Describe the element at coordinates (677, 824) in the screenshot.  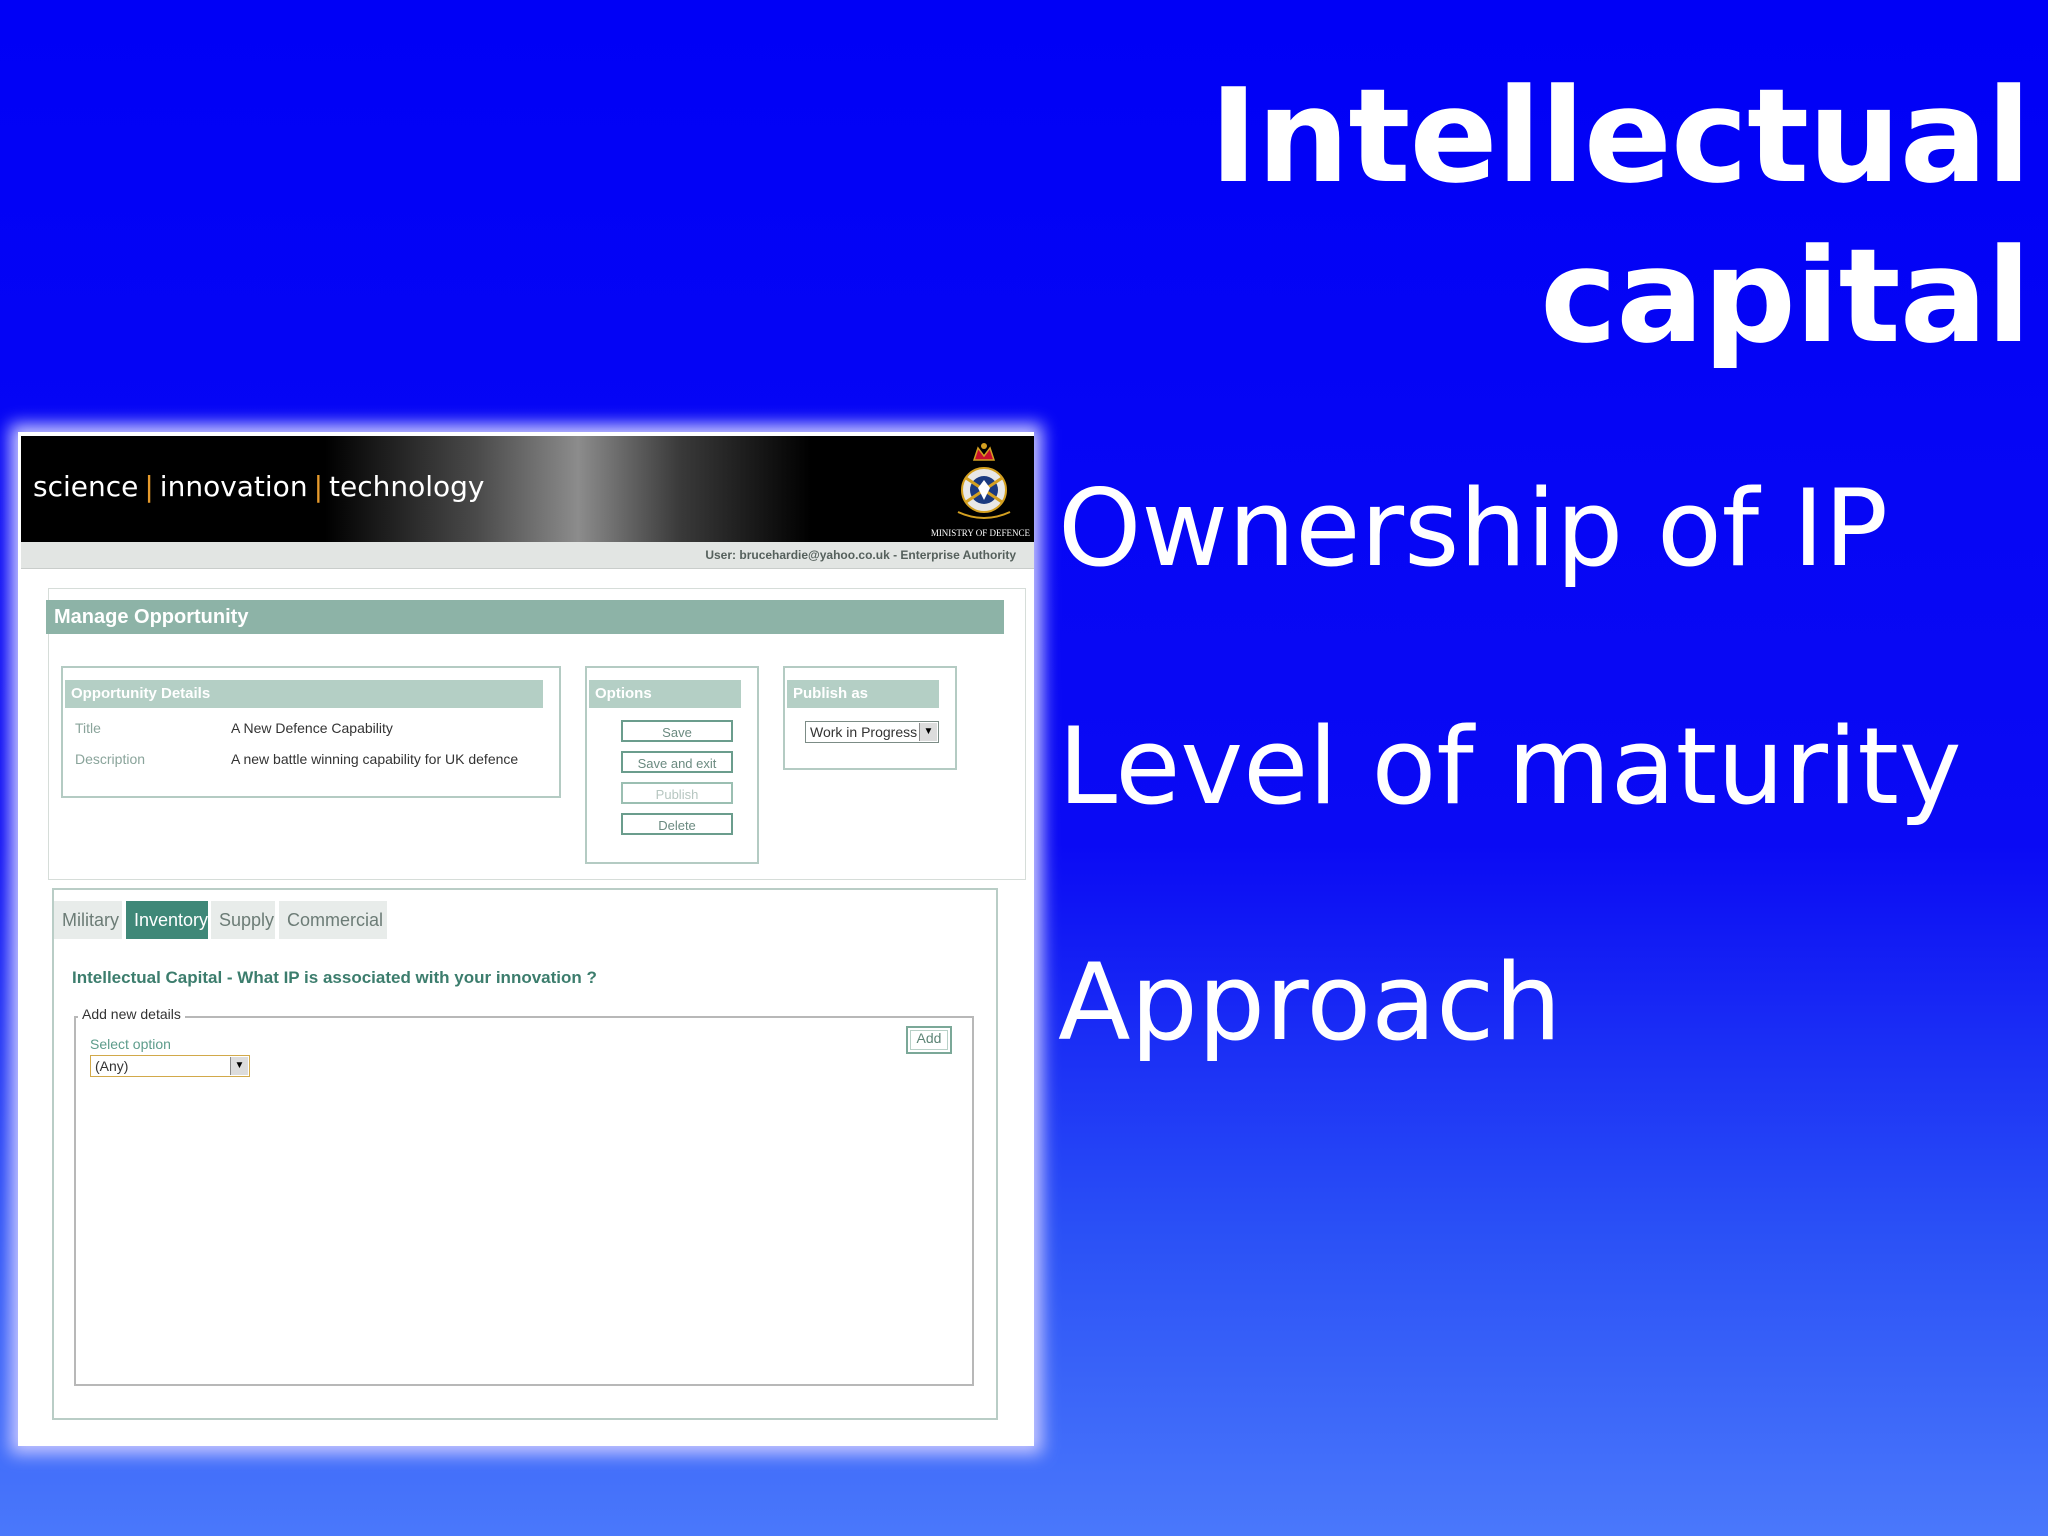
I see `delete-button: Delete` at that location.